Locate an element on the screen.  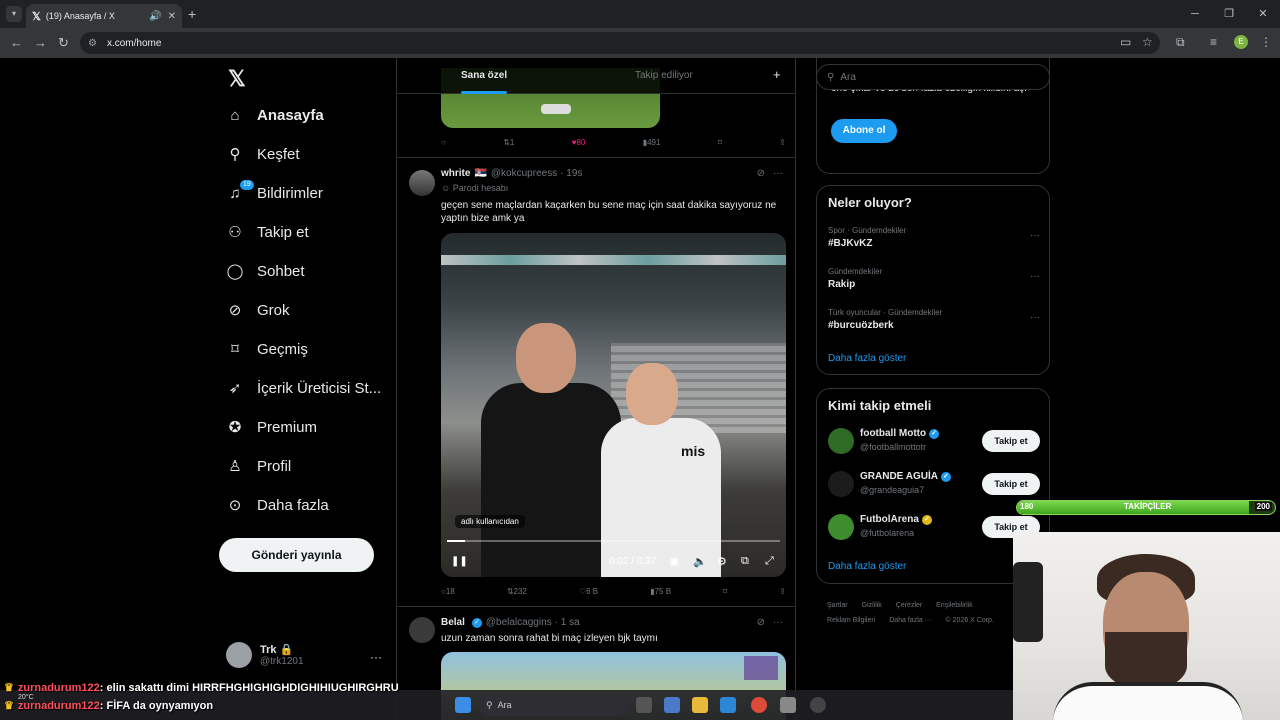
volume-icon: 🔈 is located at coordinates (700, 561).